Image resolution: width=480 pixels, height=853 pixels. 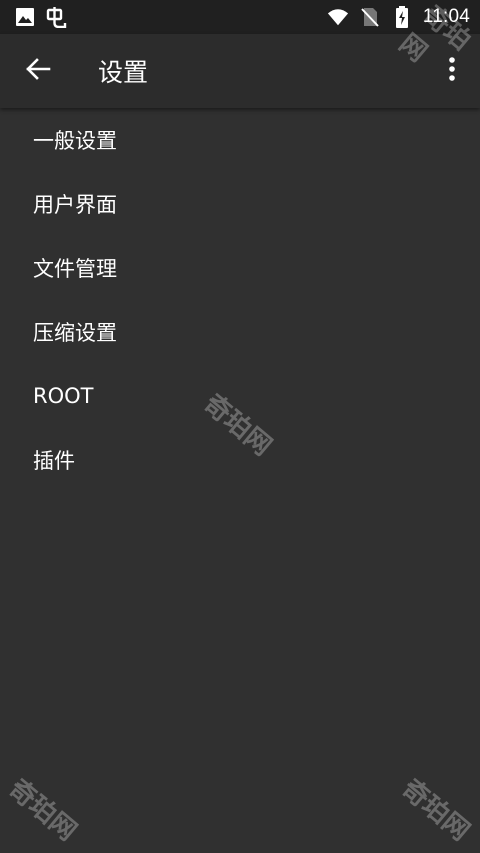 I want to click on status-right-icons: 11:04, so click(x=398, y=17).